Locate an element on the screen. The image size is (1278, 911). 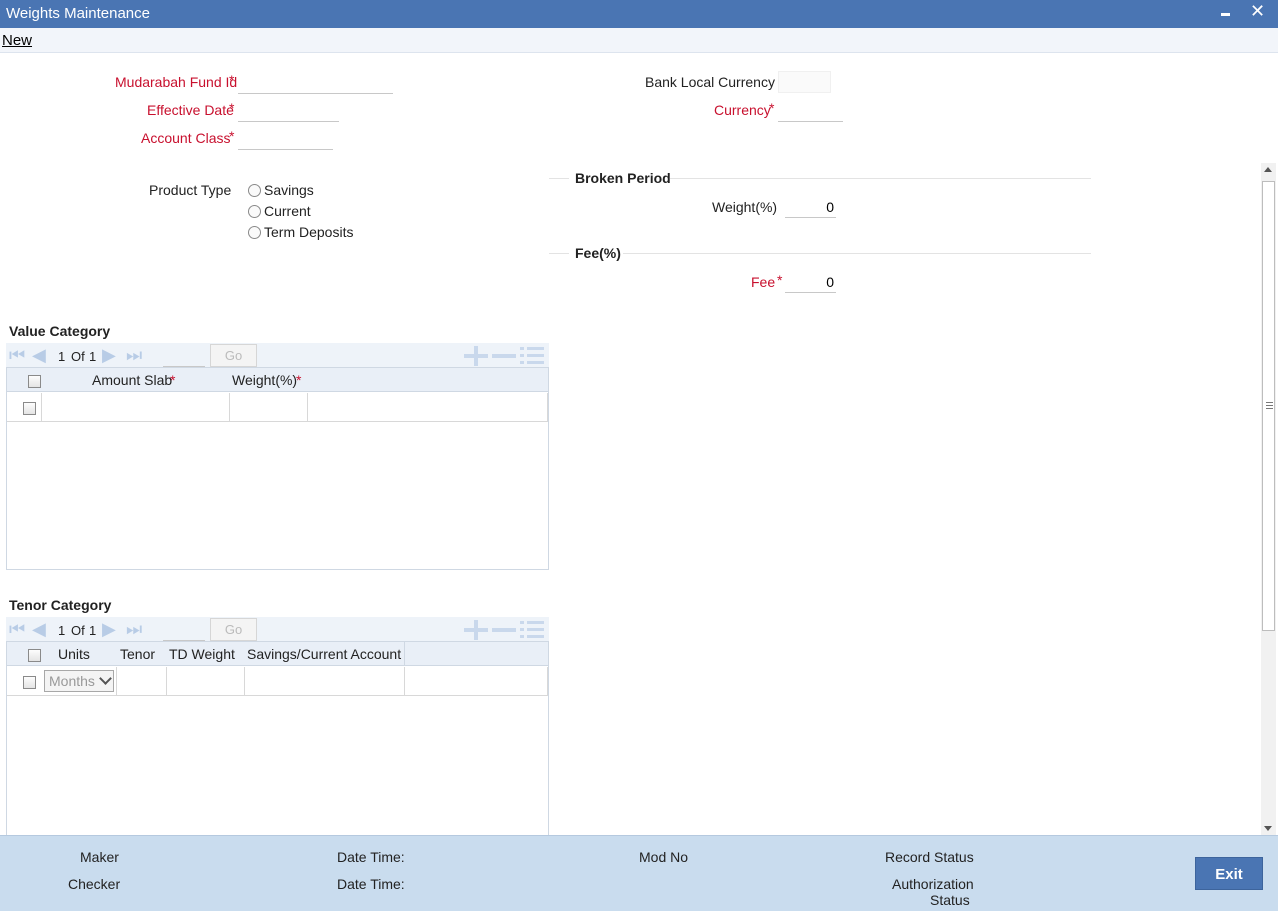
scroll-up-icon is located at coordinates (1268, 169).